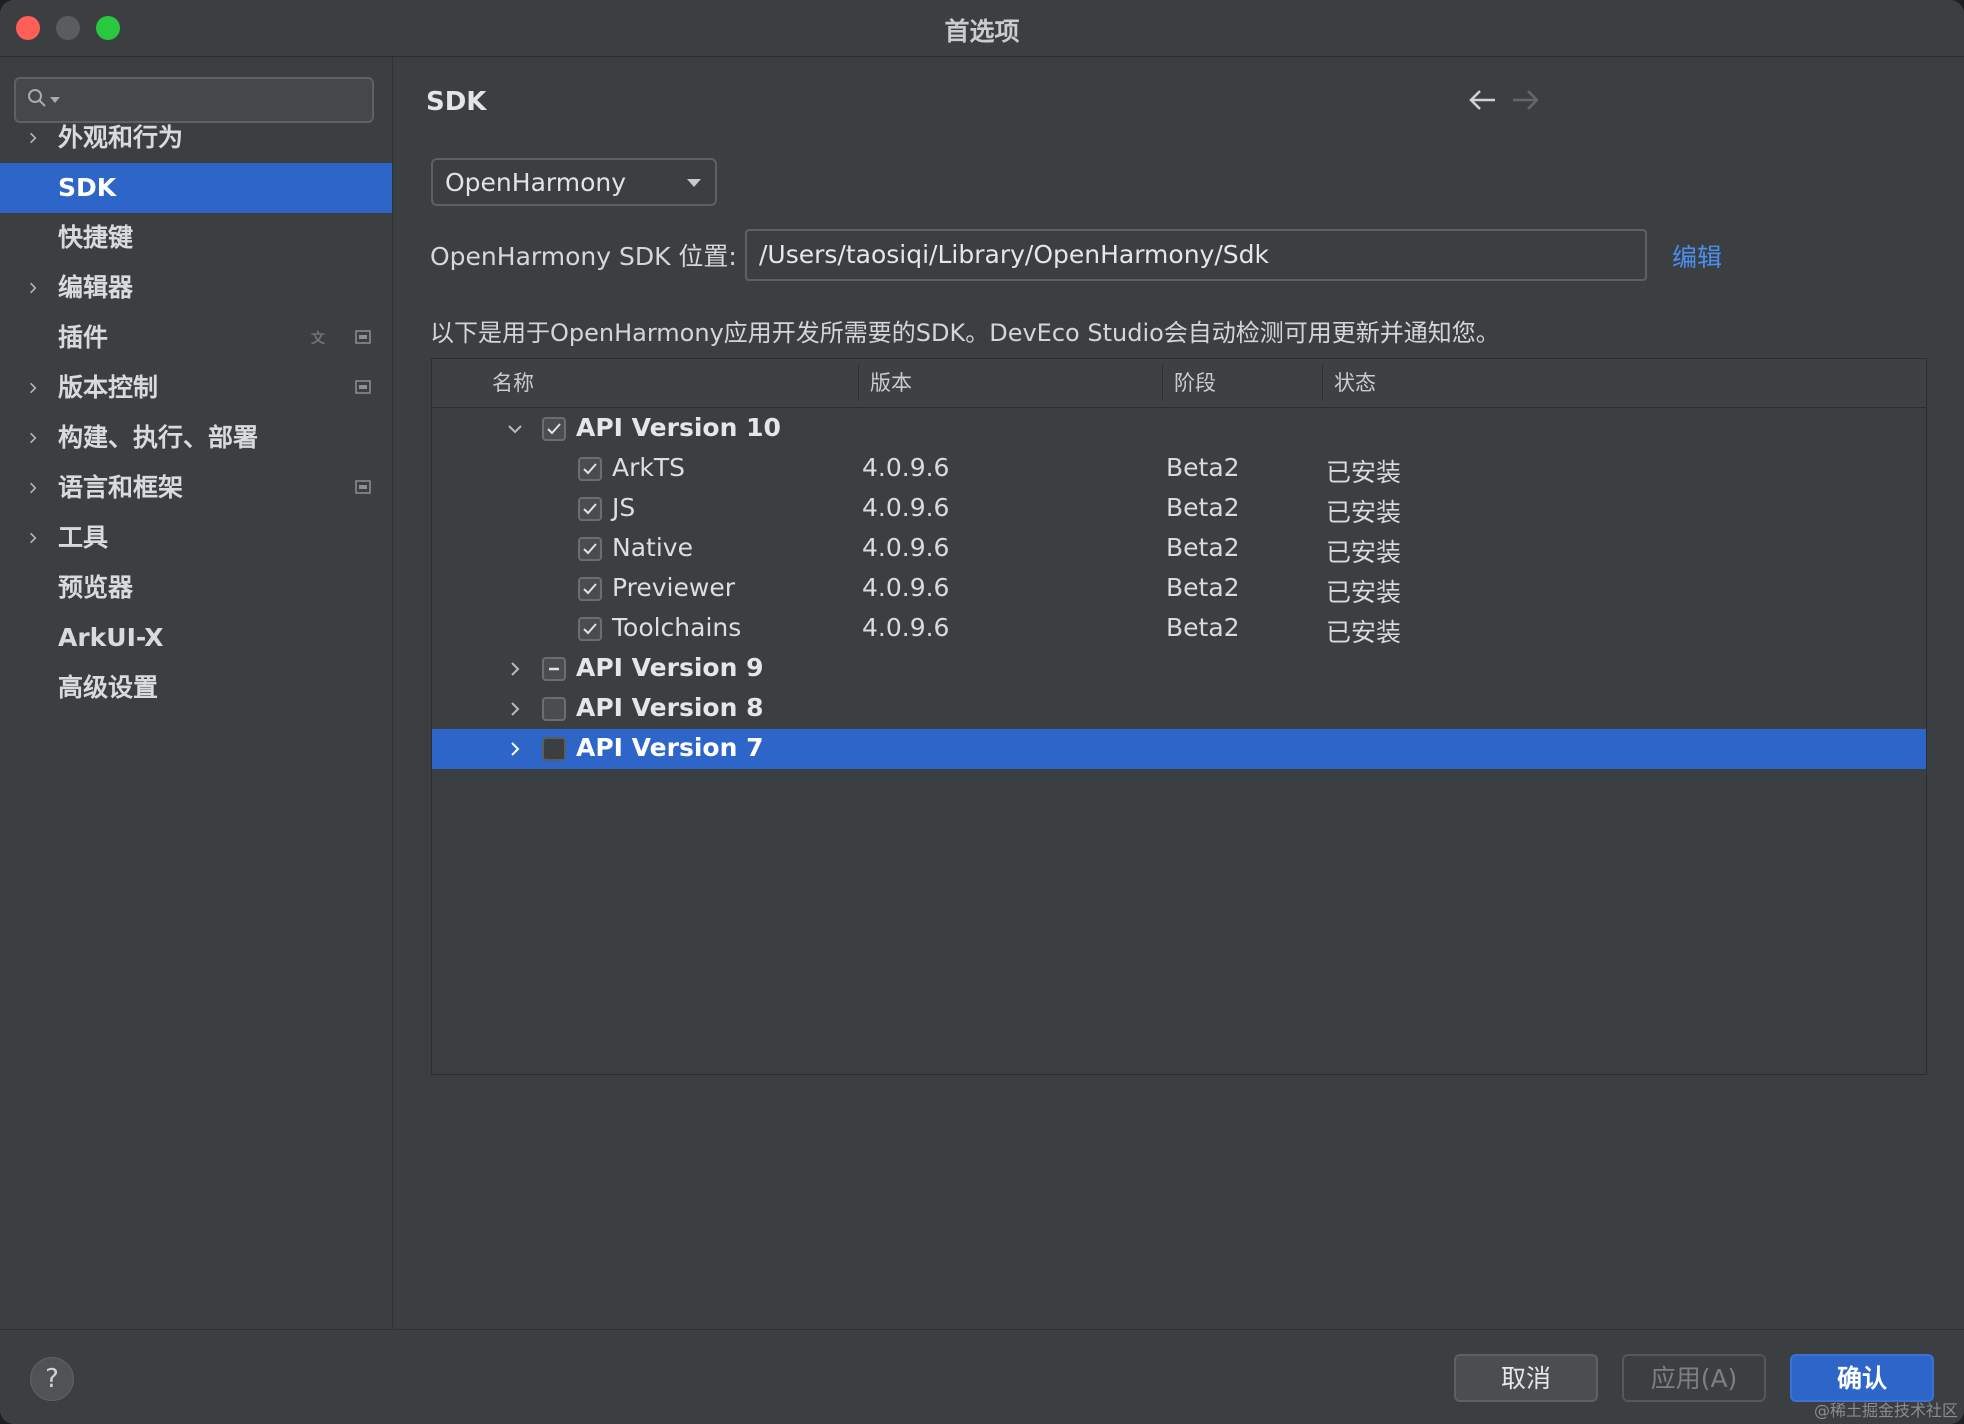 The height and width of the screenshot is (1424, 1964). I want to click on sidebar-item: 工具, so click(196, 538).